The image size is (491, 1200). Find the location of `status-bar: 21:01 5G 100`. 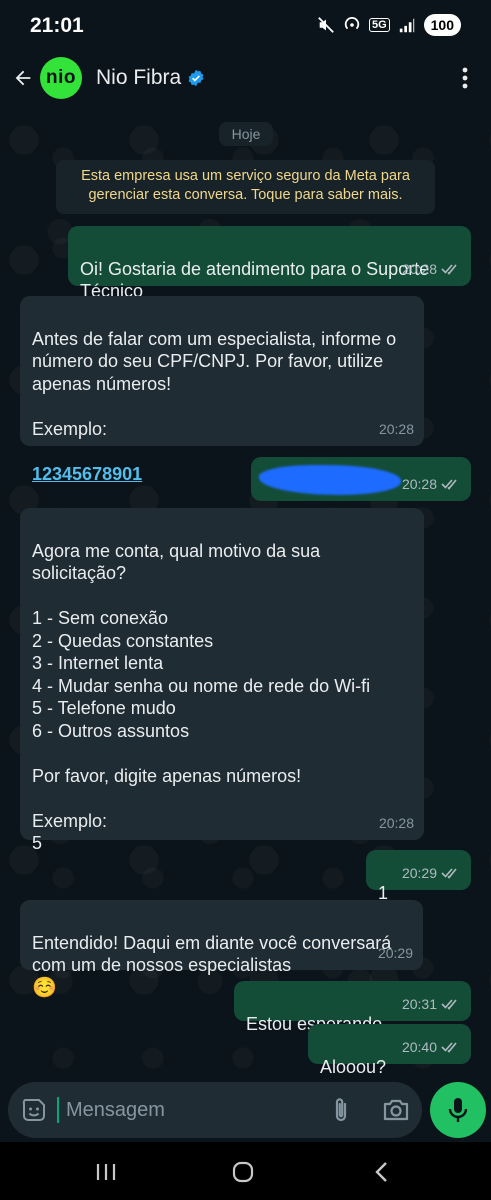

status-bar: 21:01 5G 100 is located at coordinates (245, 26).